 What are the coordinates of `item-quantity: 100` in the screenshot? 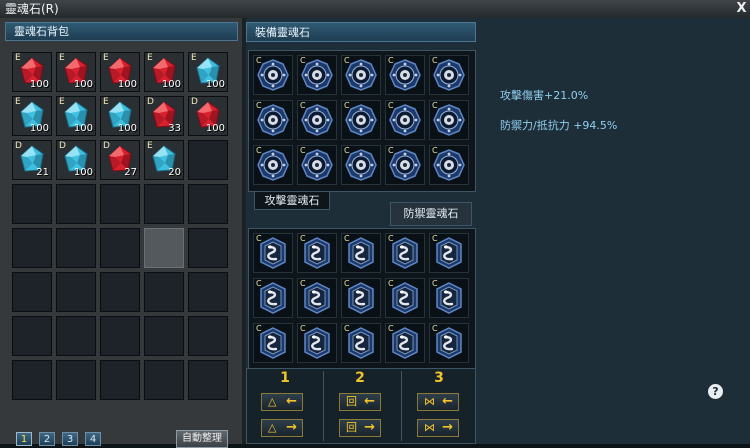 It's located at (39, 128).